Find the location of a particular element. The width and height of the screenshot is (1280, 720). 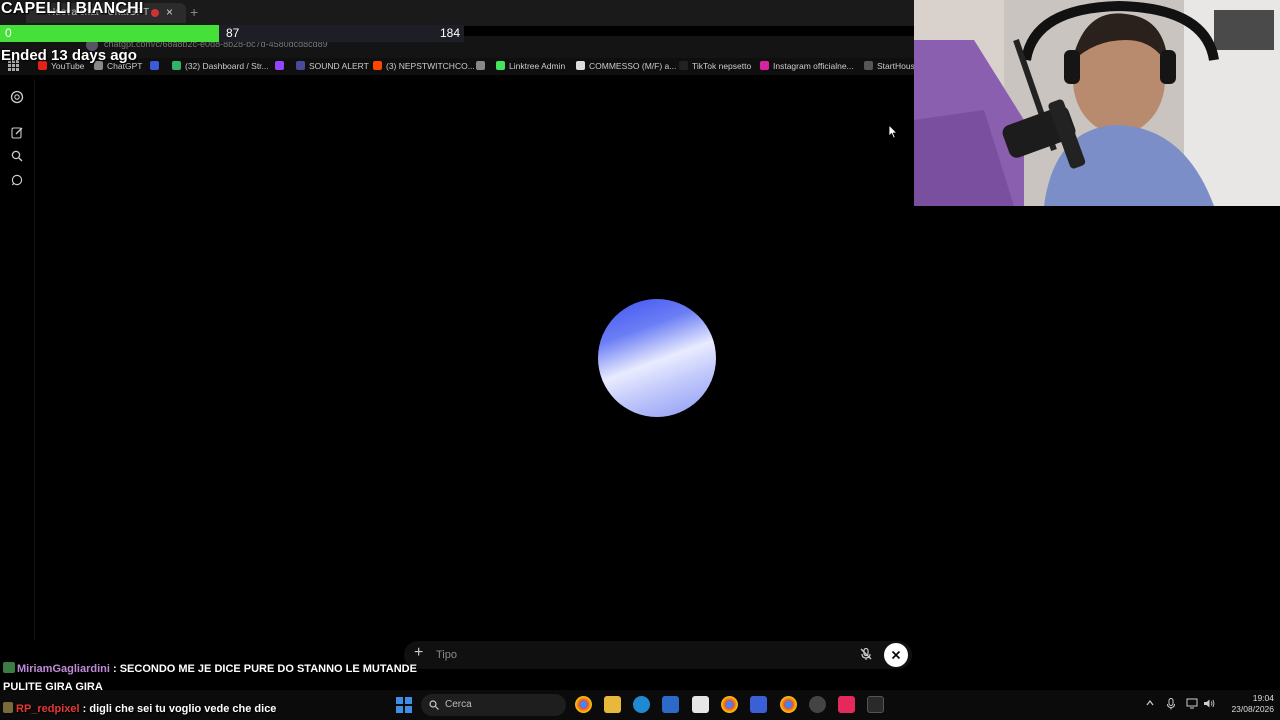

bookmark-label: Linktree Admin is located at coordinates (537, 66).